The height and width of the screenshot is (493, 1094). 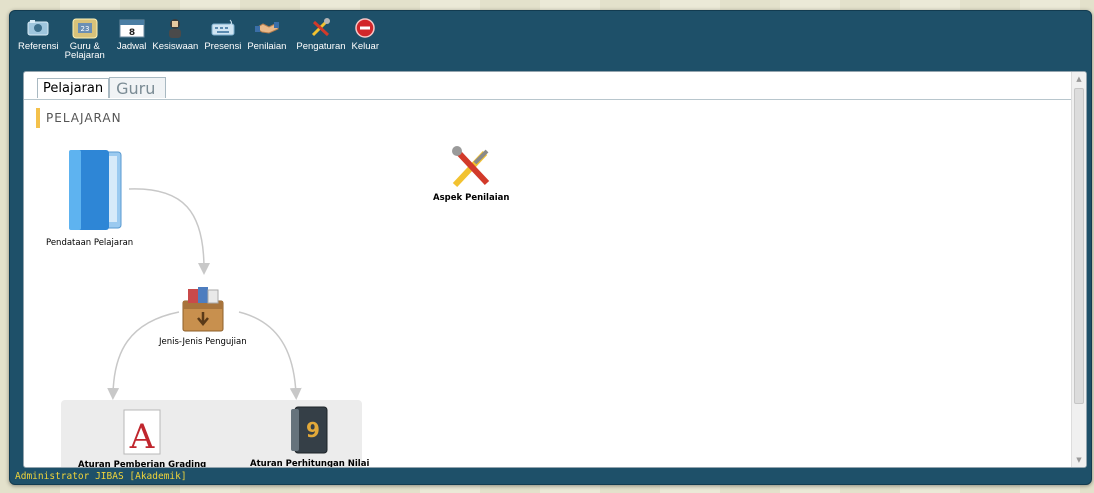 What do you see at coordinates (95, 190) in the screenshot?
I see `folder-icon` at bounding box center [95, 190].